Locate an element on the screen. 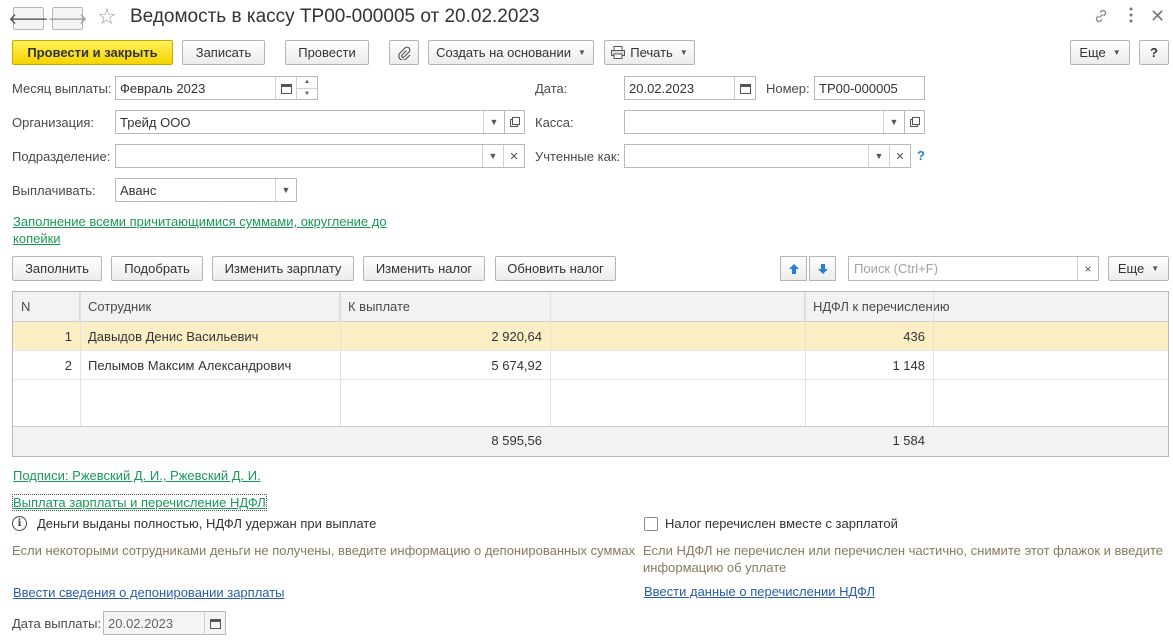 This screenshot has height=642, width=1173. month-stepper: ▲ ▼ is located at coordinates (306, 88).